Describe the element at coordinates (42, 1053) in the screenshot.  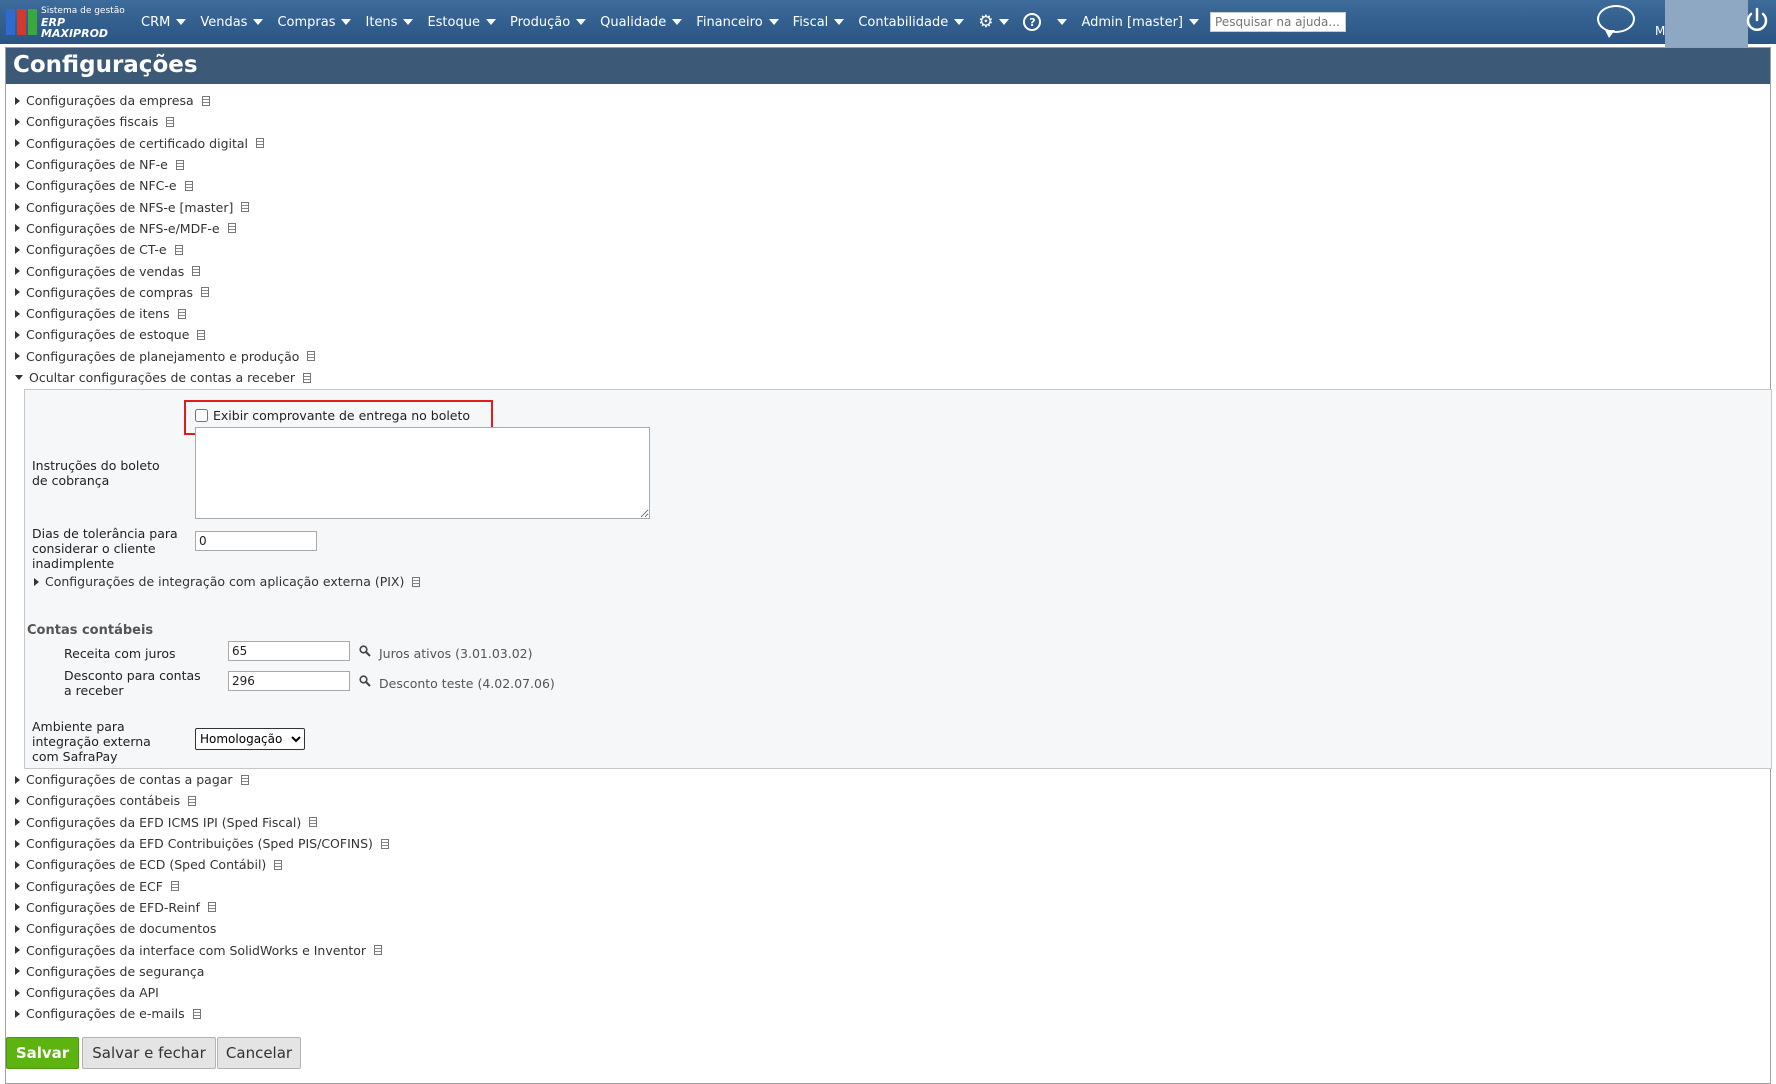
I see `save-button: Salvar` at that location.